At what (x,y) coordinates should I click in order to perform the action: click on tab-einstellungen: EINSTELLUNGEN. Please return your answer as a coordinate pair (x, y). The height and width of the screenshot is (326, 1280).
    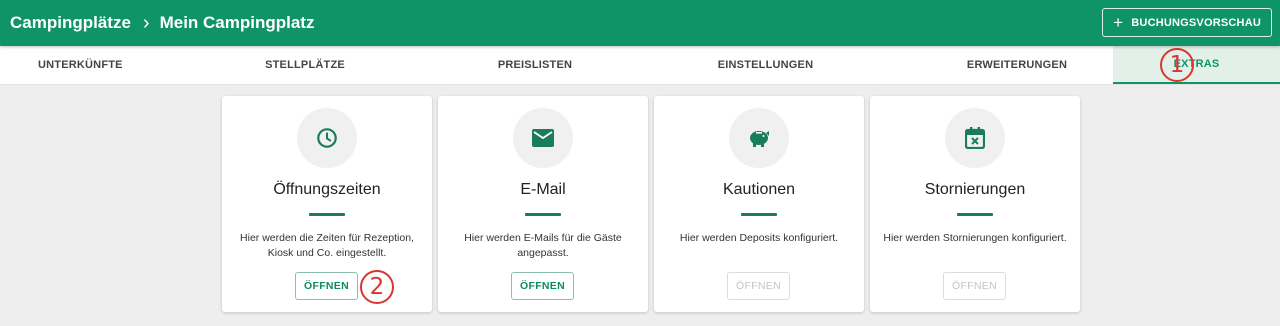
    Looking at the image, I should click on (765, 65).